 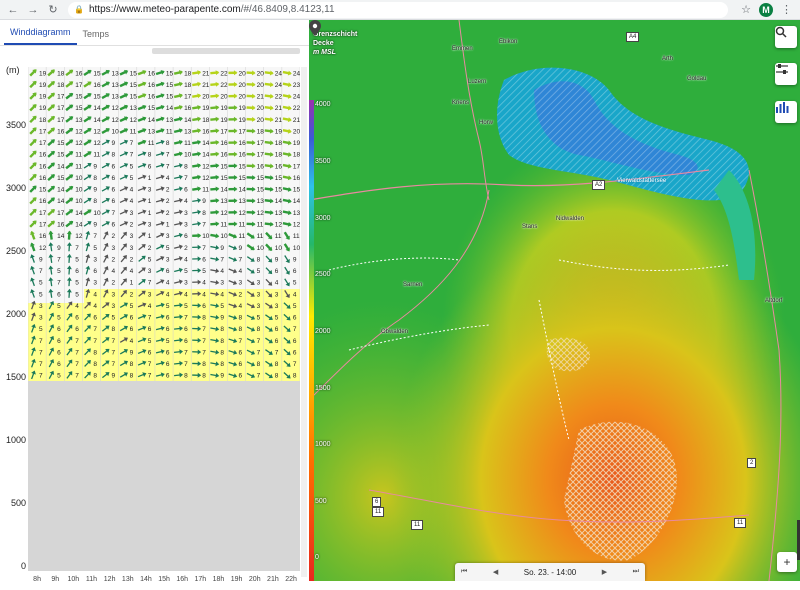 What do you see at coordinates (786, 74) in the screenshot?
I see `settings-button` at bounding box center [786, 74].